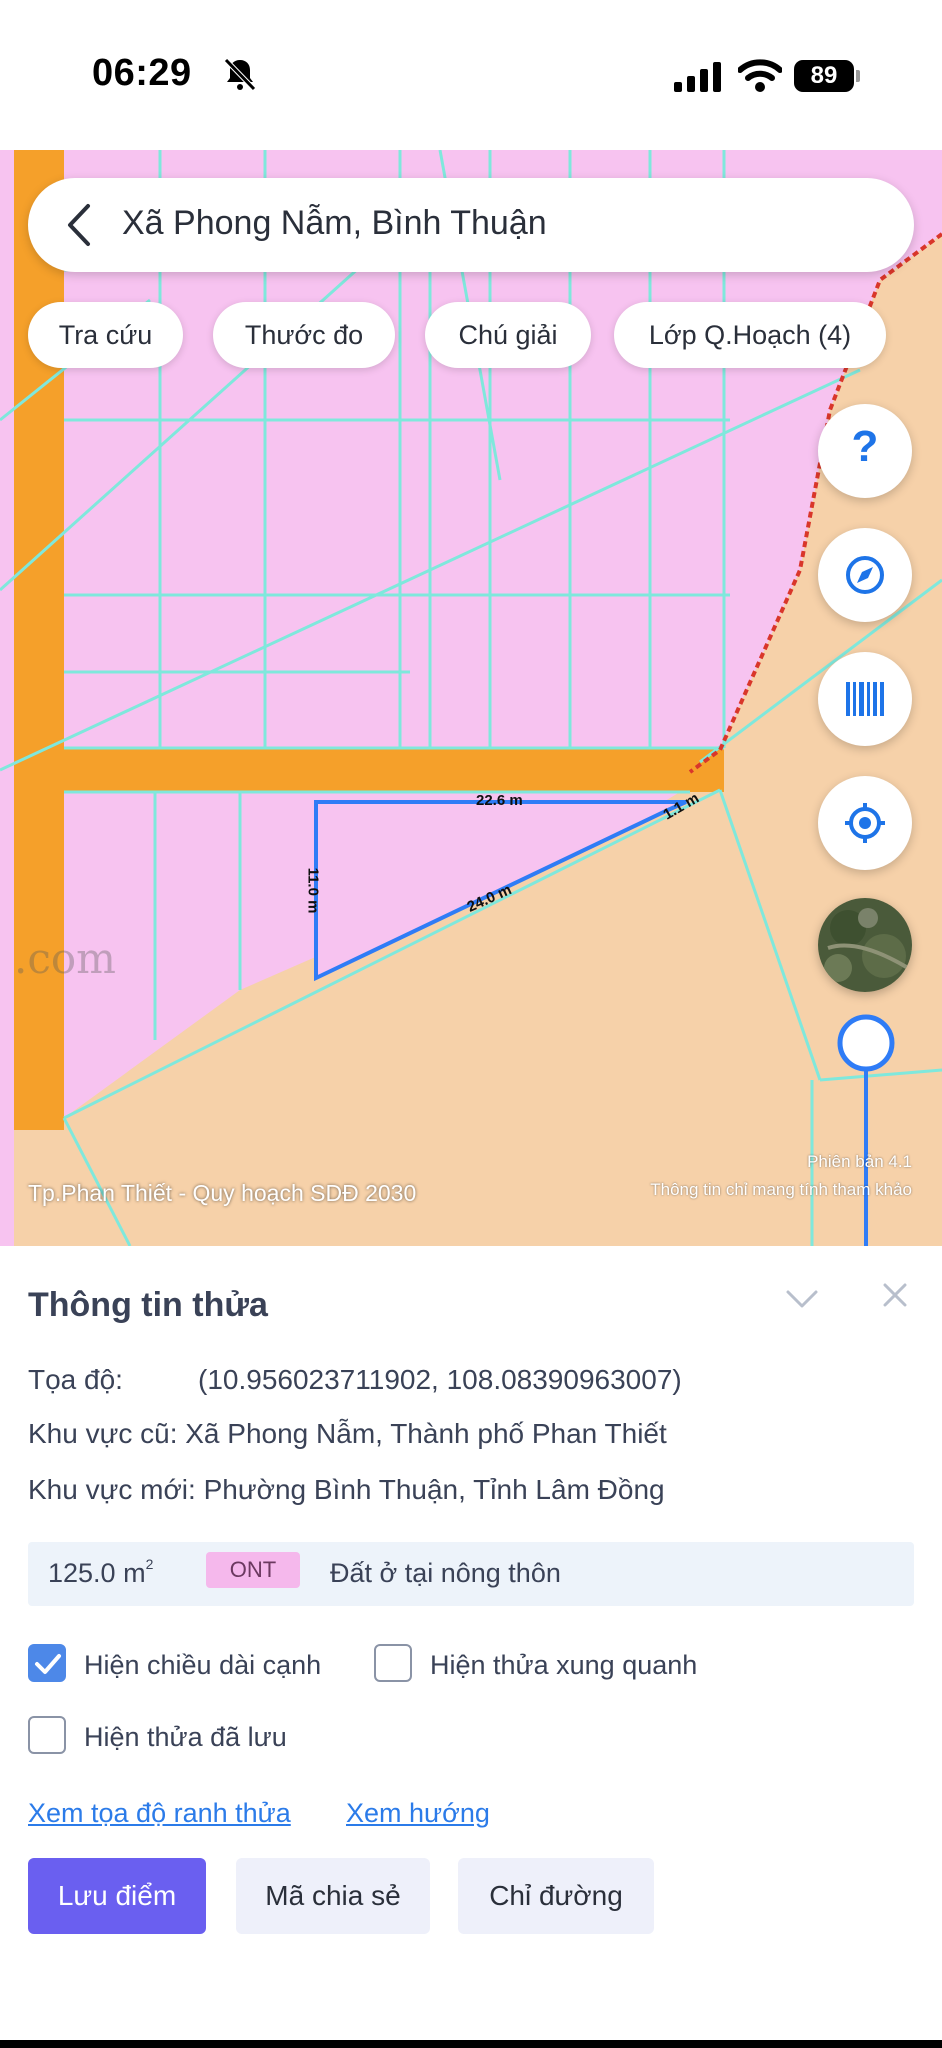 The height and width of the screenshot is (2048, 942). I want to click on battery-indicator: 89, so click(824, 76).